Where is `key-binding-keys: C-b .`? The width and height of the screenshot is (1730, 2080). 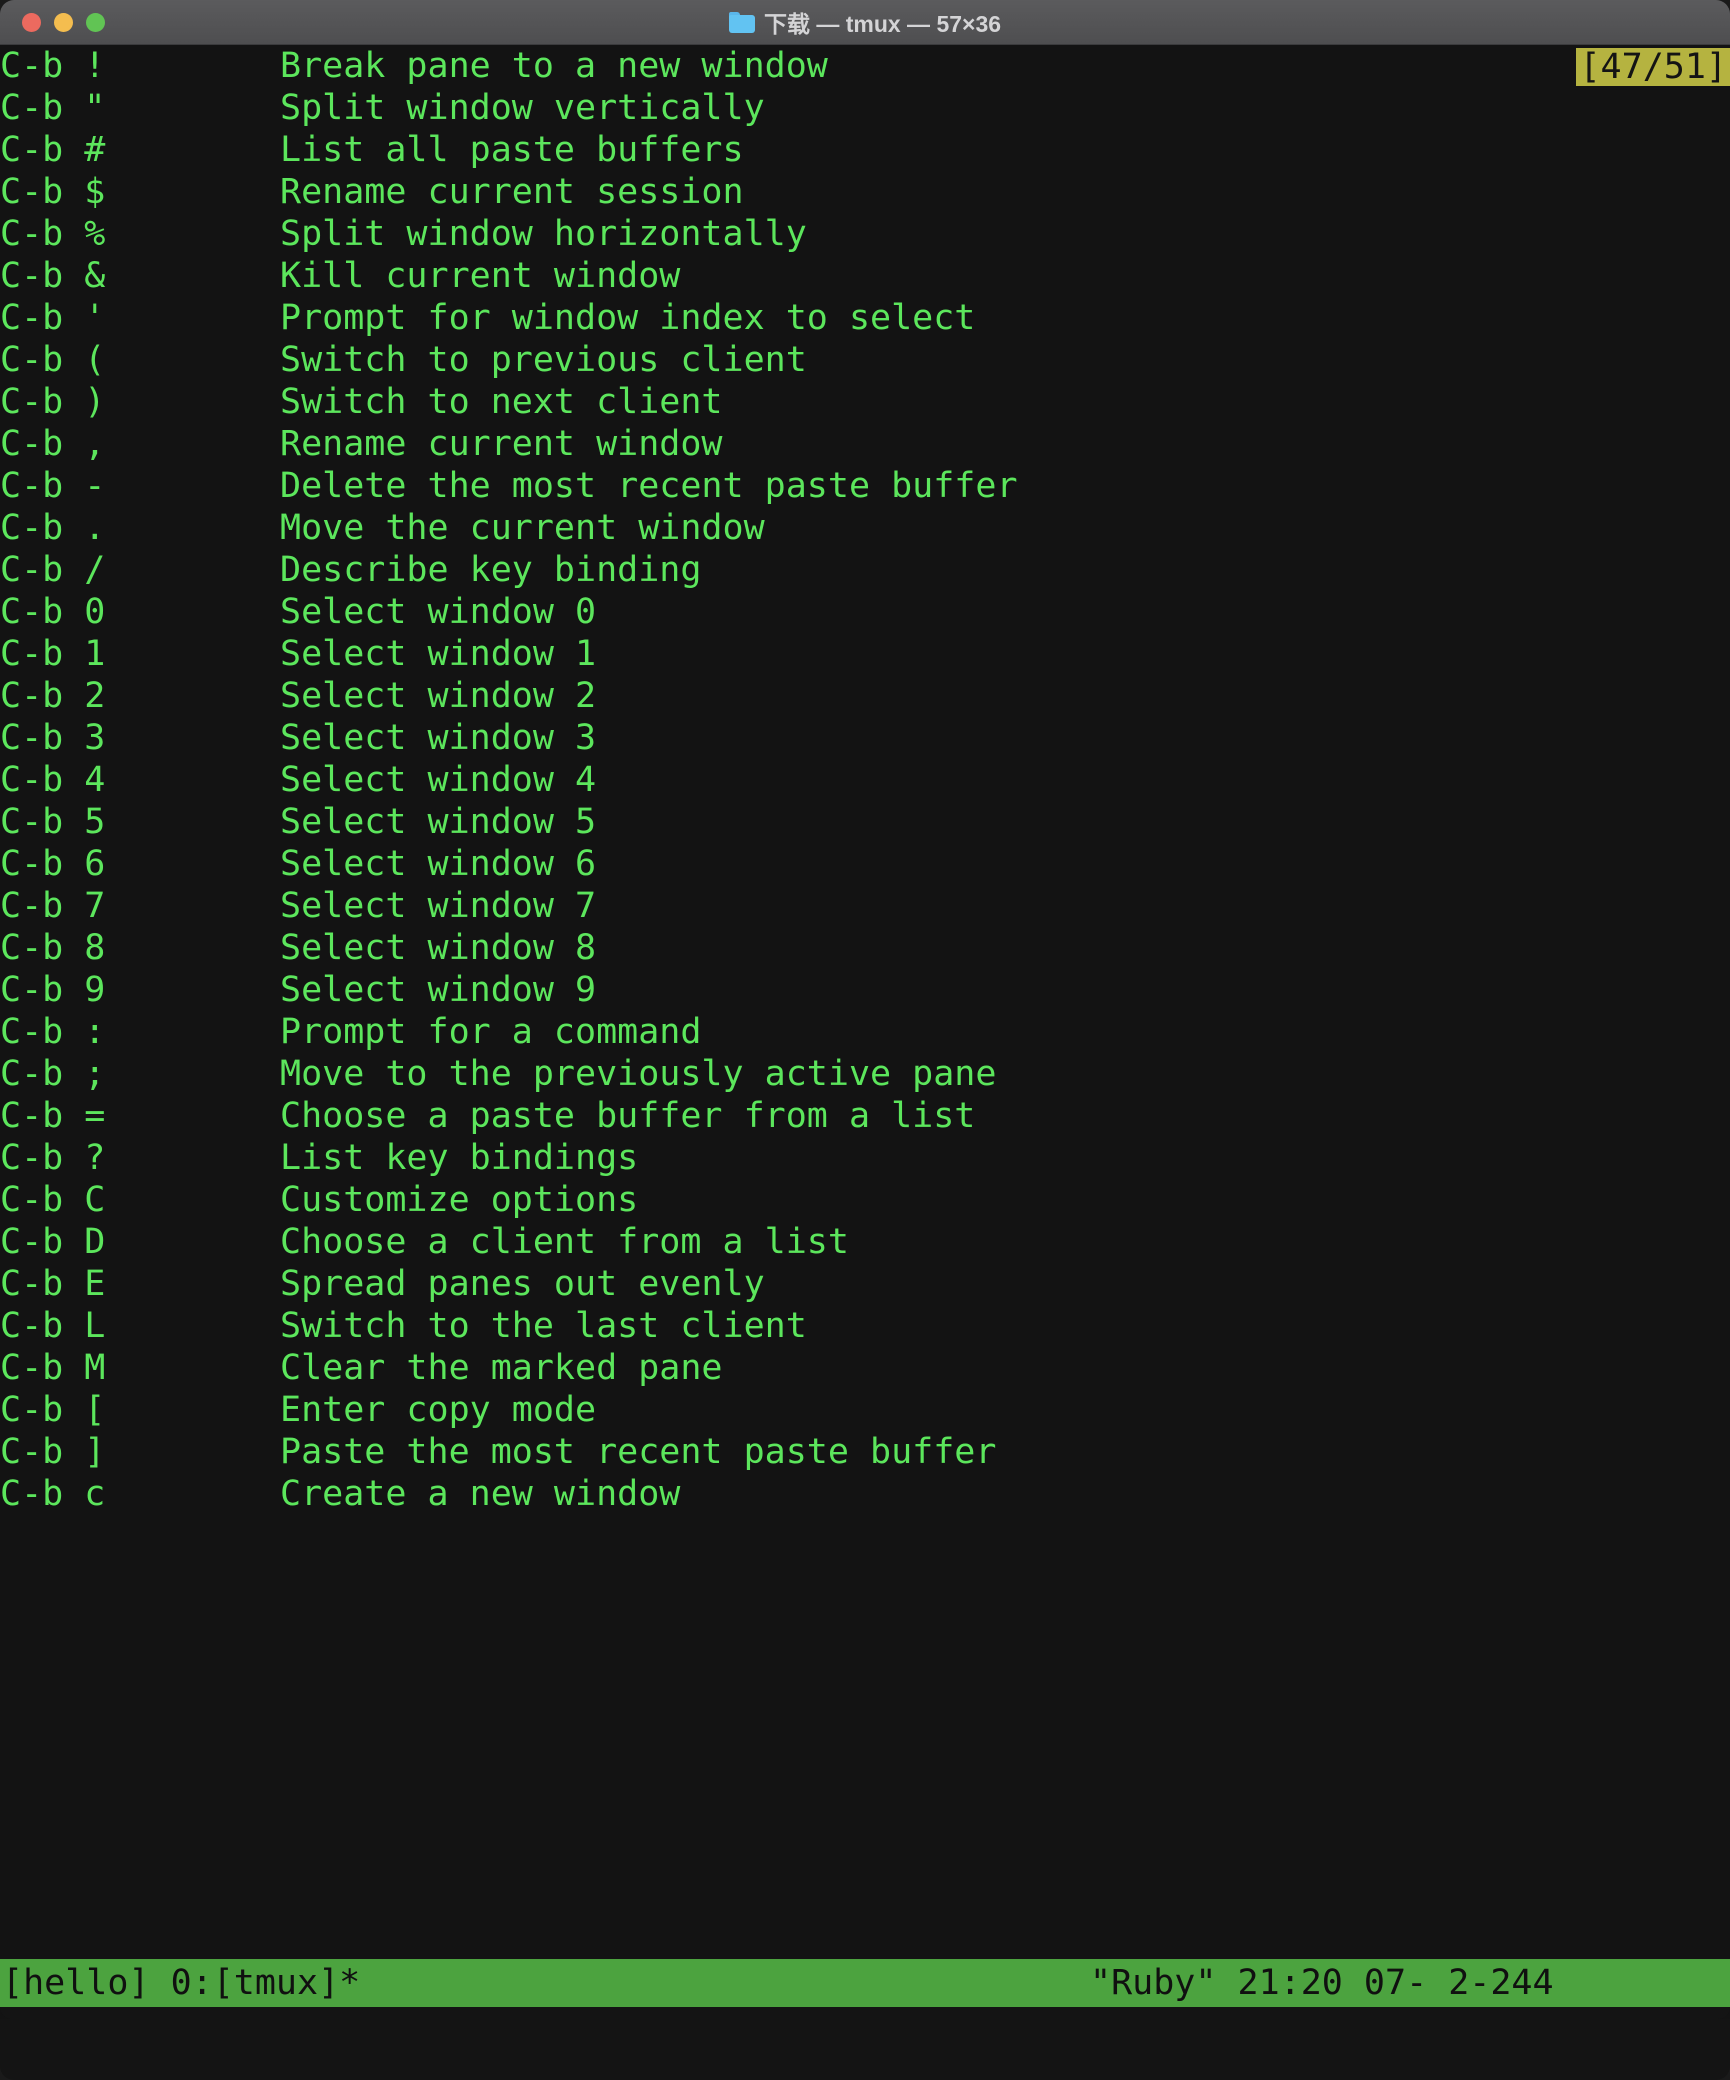 key-binding-keys: C-b . is located at coordinates (53, 528).